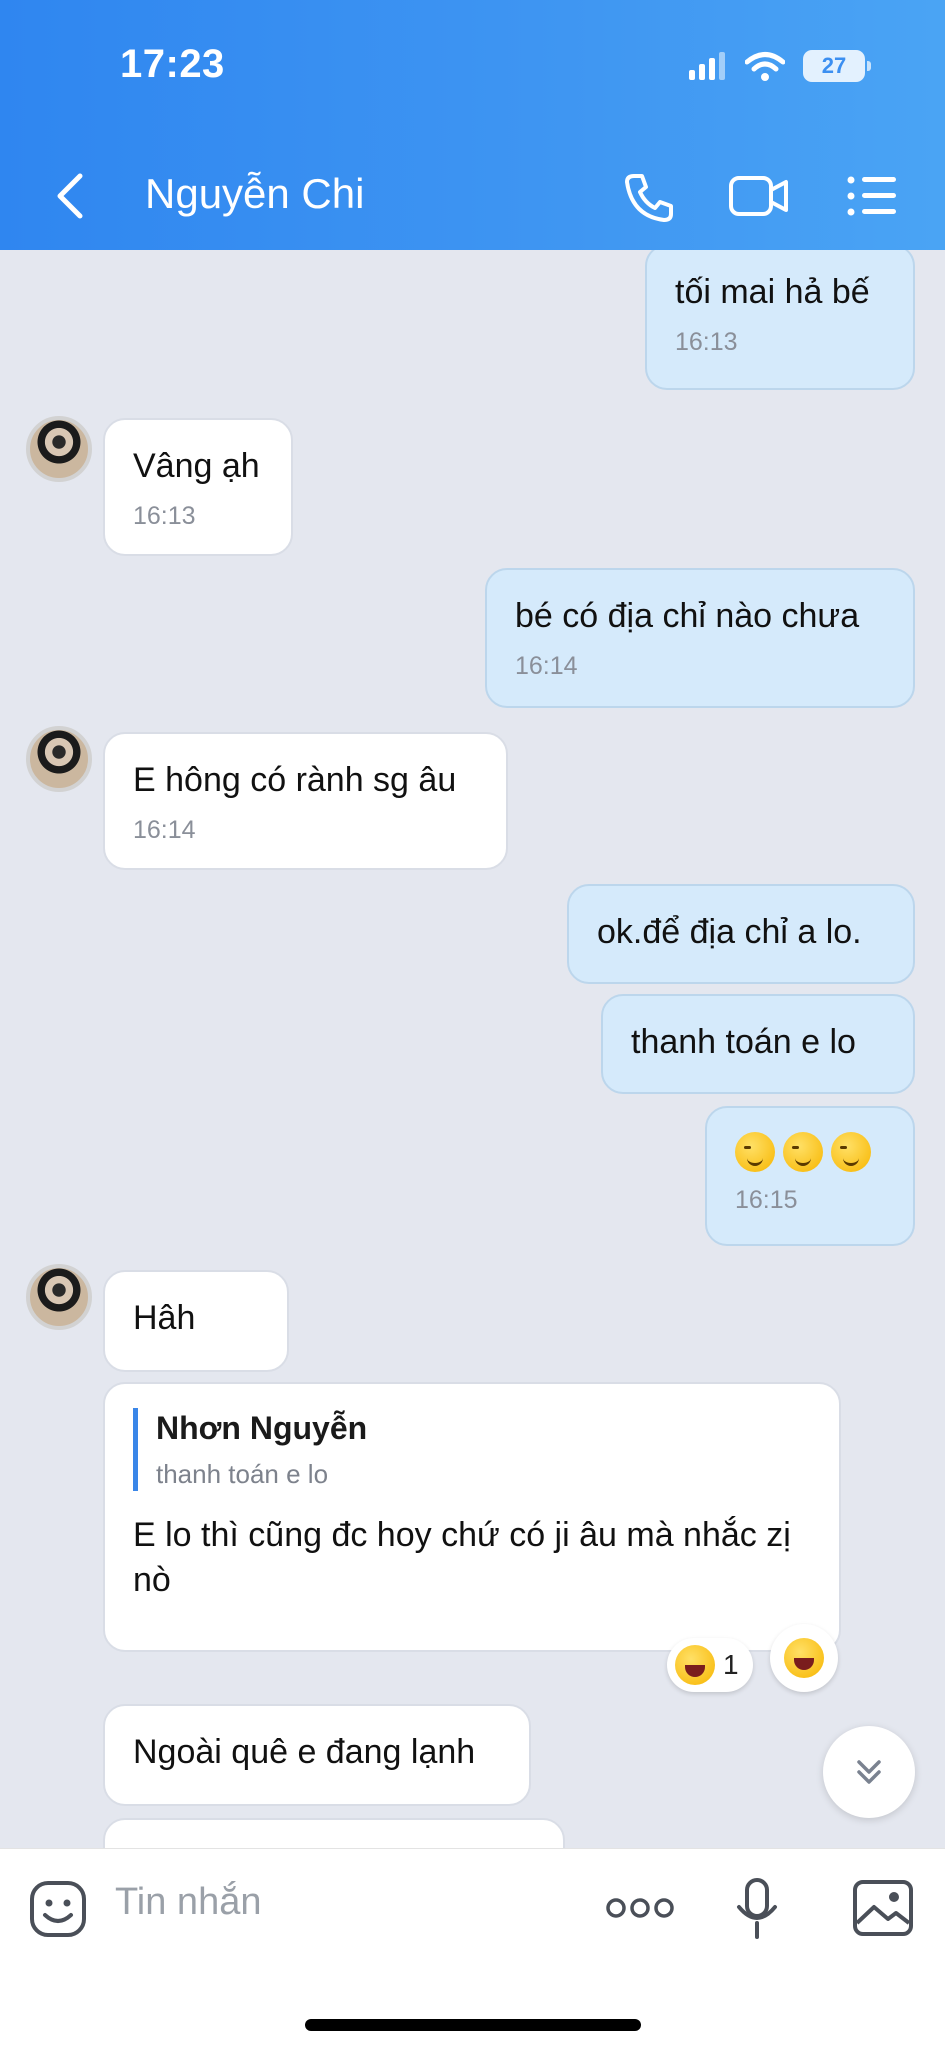 This screenshot has height=2048, width=945. Describe the element at coordinates (731, 1664) in the screenshot. I see `reaction-count: 1` at that location.